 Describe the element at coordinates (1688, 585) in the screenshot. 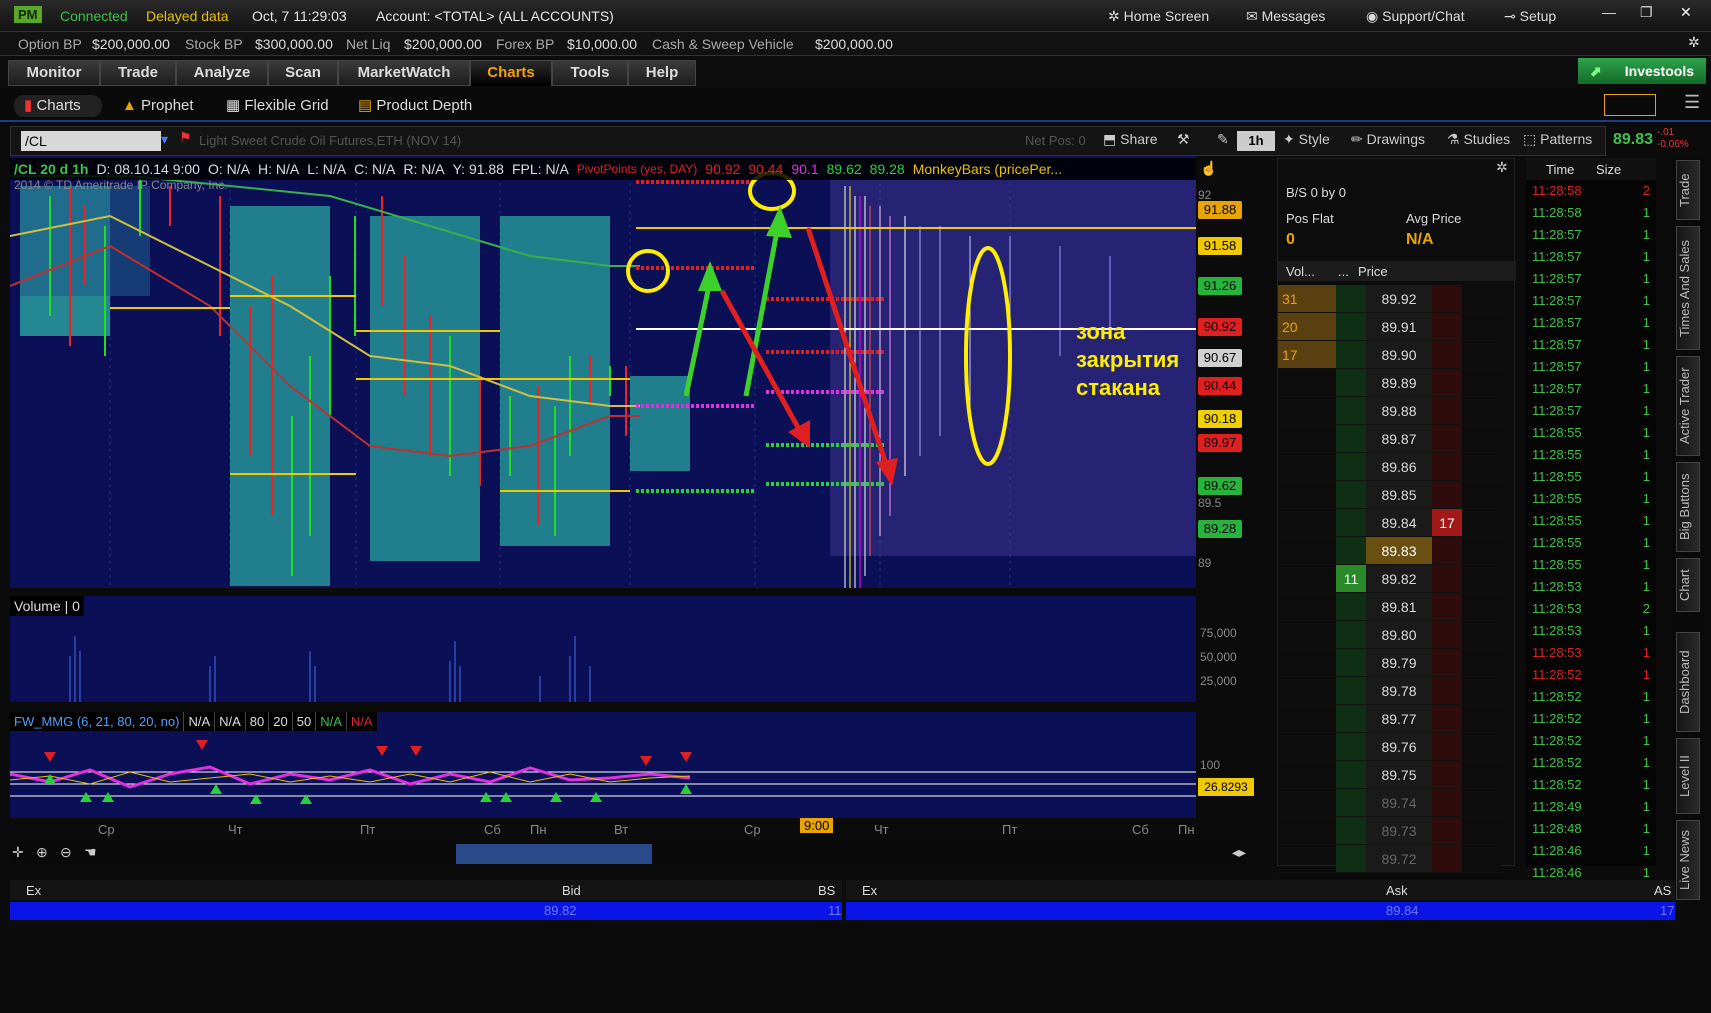

I see `sidetab-chart: Chart` at that location.